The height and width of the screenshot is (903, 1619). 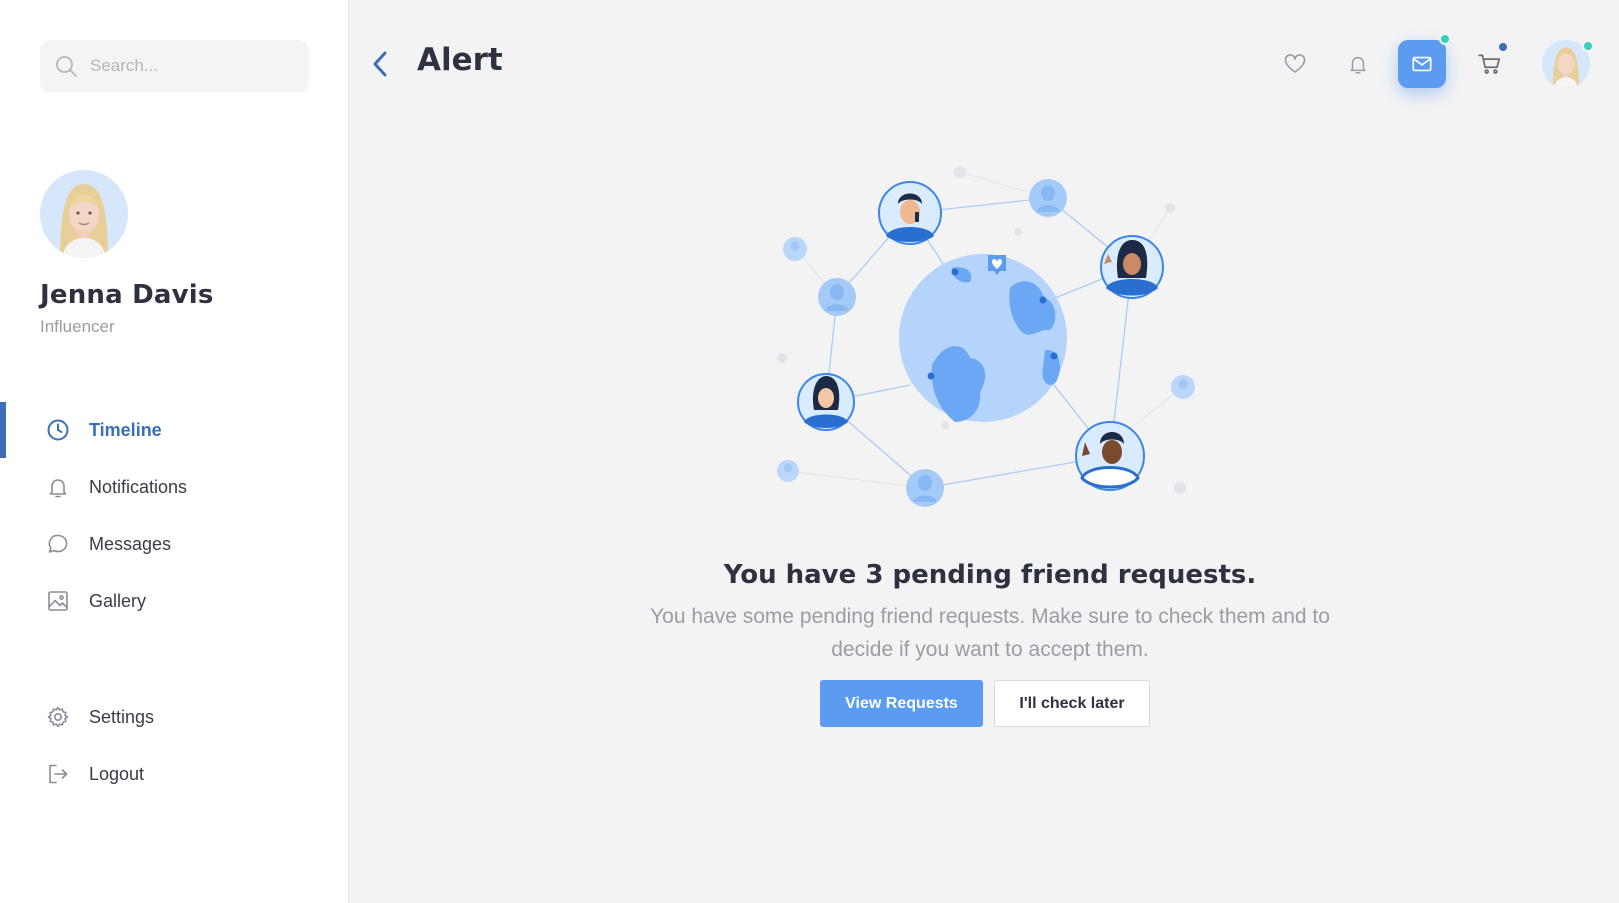 I want to click on heart-icon, so click(x=1295, y=63).